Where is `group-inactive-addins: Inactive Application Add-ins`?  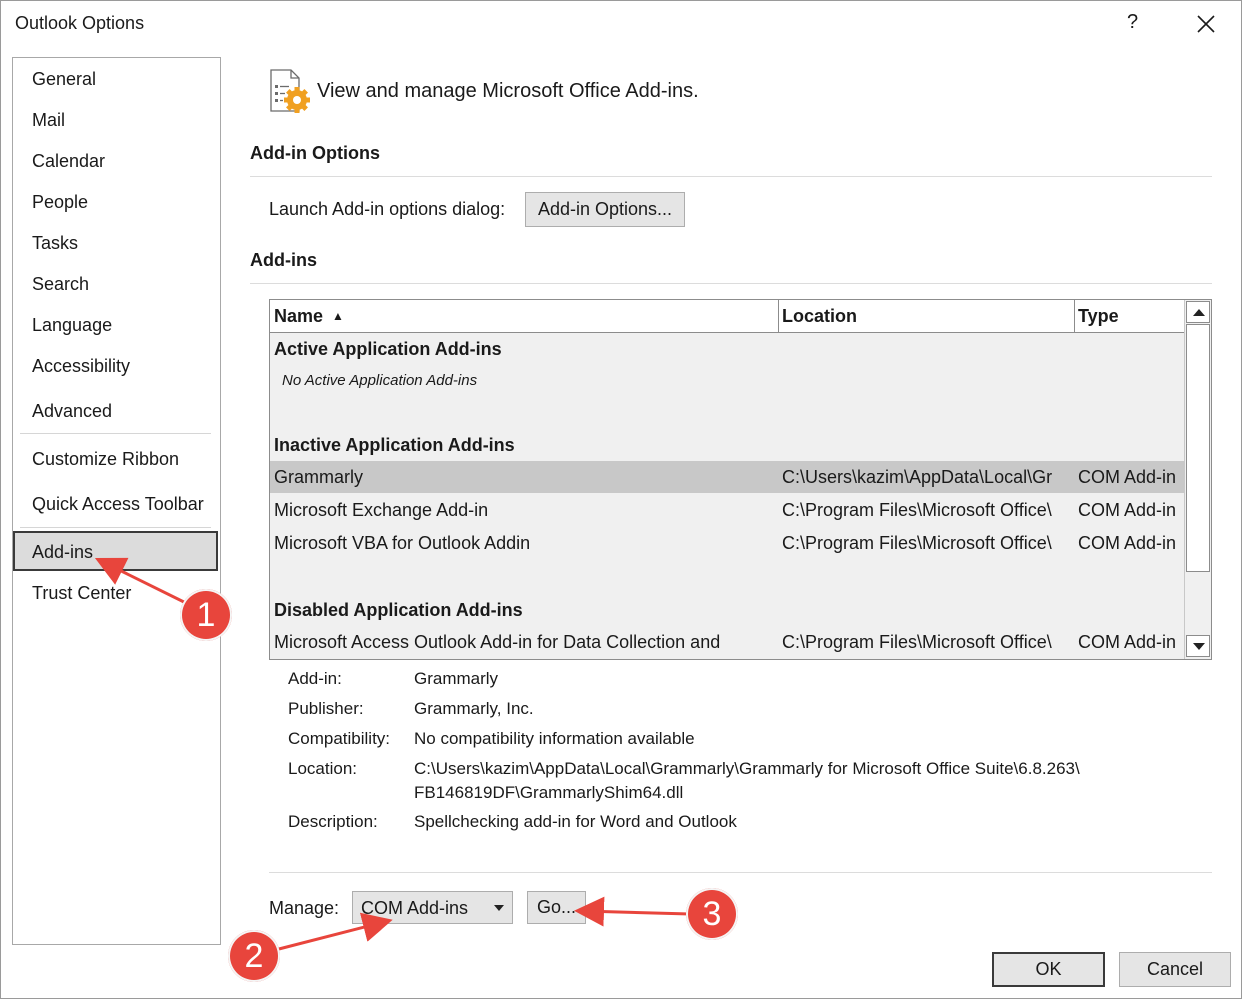 group-inactive-addins: Inactive Application Add-ins is located at coordinates (394, 445).